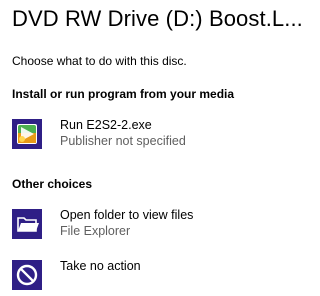 This screenshot has width=320, height=296. I want to click on section-heading-other: Other choices, so click(52, 184).